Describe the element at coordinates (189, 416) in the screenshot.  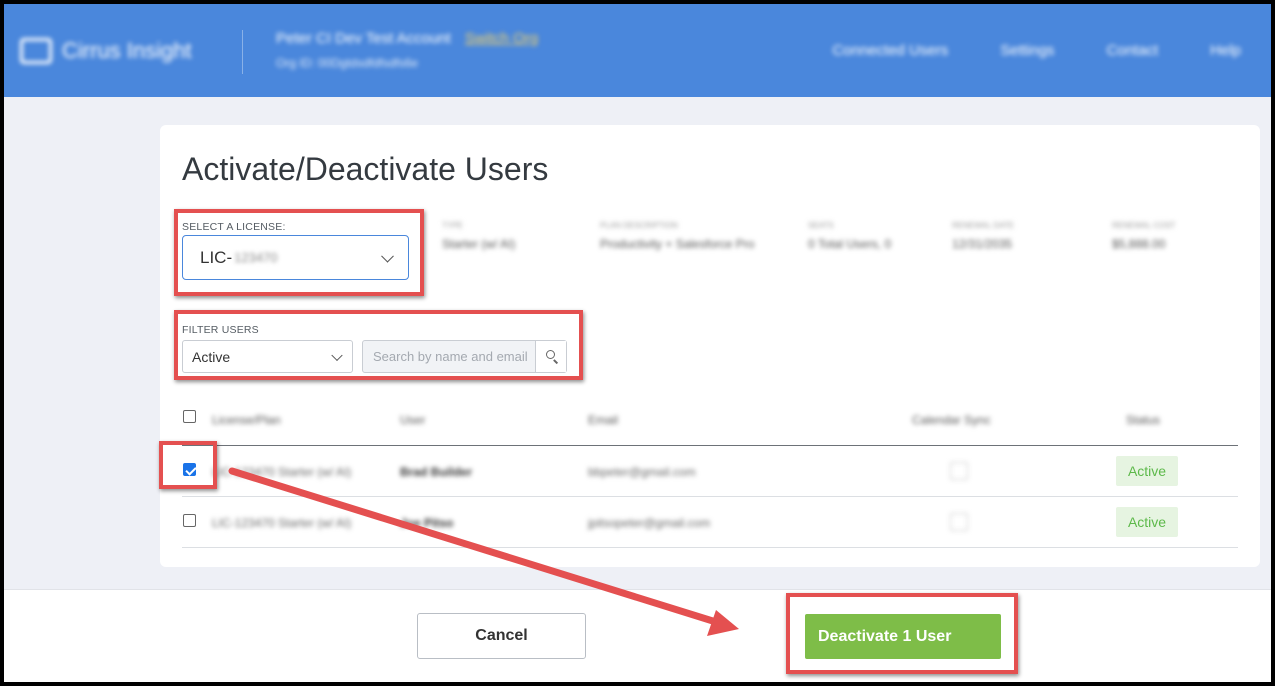
I see `select-all-checkbox` at that location.